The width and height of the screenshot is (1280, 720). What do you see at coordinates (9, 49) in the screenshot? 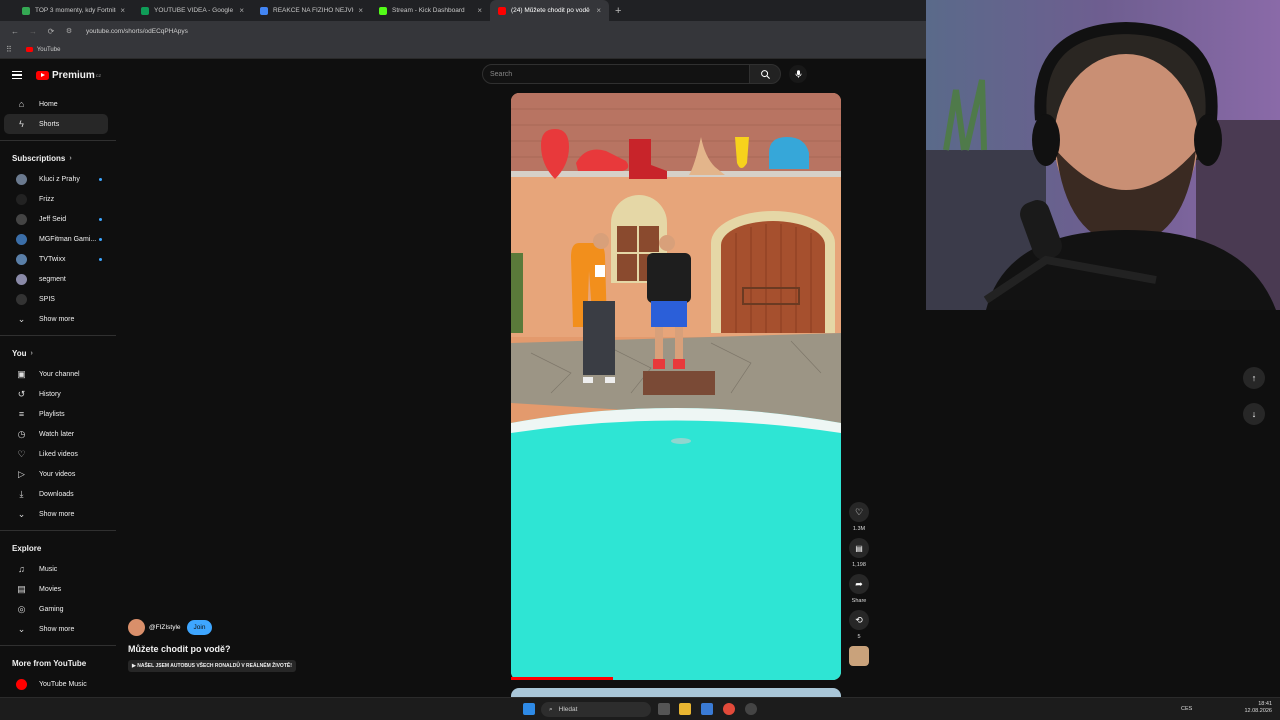
I see `apps-icon: ⠿` at bounding box center [9, 49].